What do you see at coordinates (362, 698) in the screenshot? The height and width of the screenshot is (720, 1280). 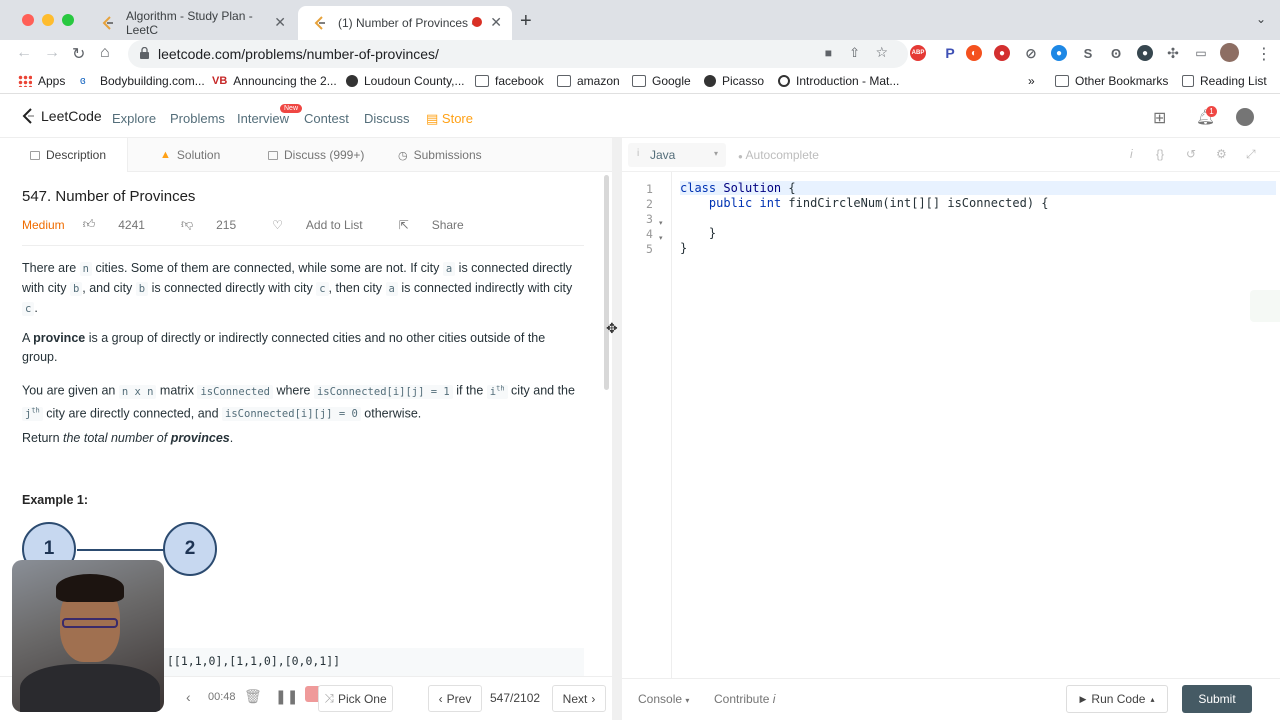 I see `pick-one-label: Pick One` at bounding box center [362, 698].